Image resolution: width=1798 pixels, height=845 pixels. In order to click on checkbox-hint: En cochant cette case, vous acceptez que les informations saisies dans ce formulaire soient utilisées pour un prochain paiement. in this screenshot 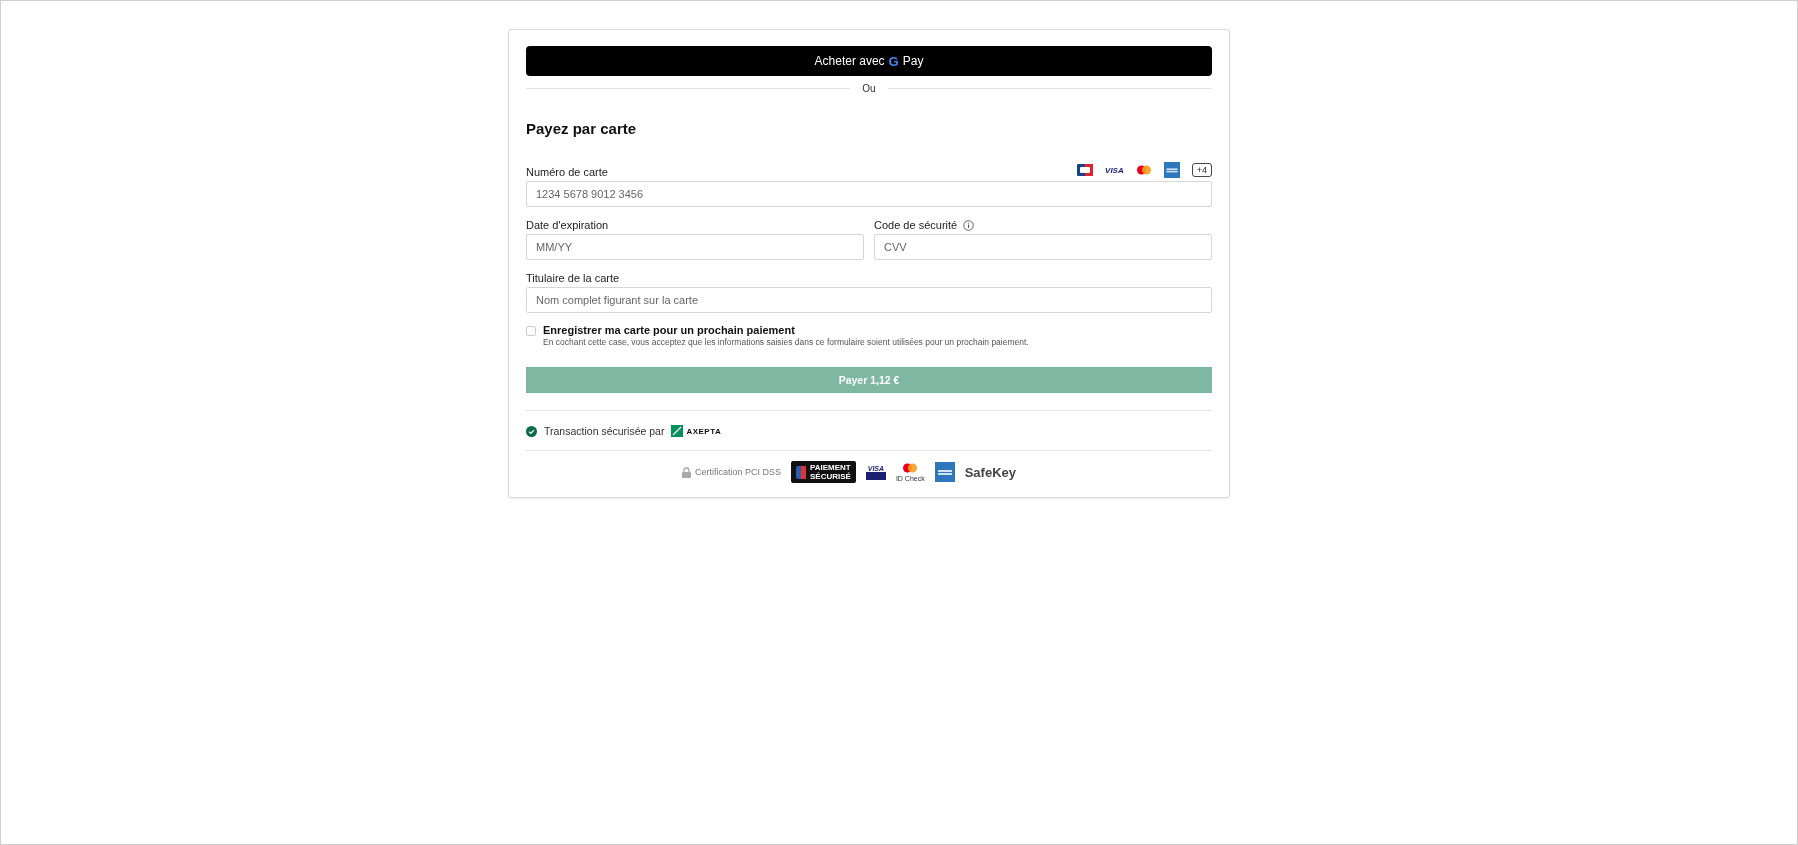, I will do `click(786, 342)`.